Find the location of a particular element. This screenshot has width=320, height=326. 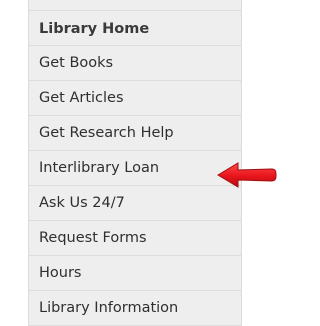

nav-item-hours: Hours is located at coordinates (135, 273).